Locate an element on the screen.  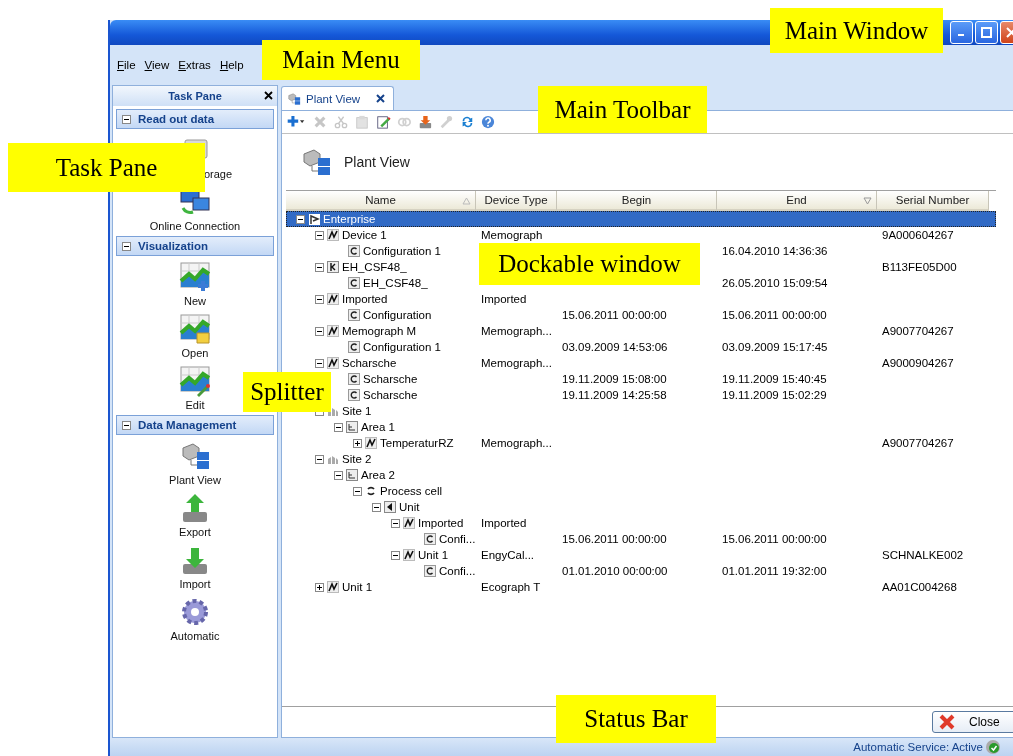
node-name: Configuration 1 is located at coordinates (402, 347).